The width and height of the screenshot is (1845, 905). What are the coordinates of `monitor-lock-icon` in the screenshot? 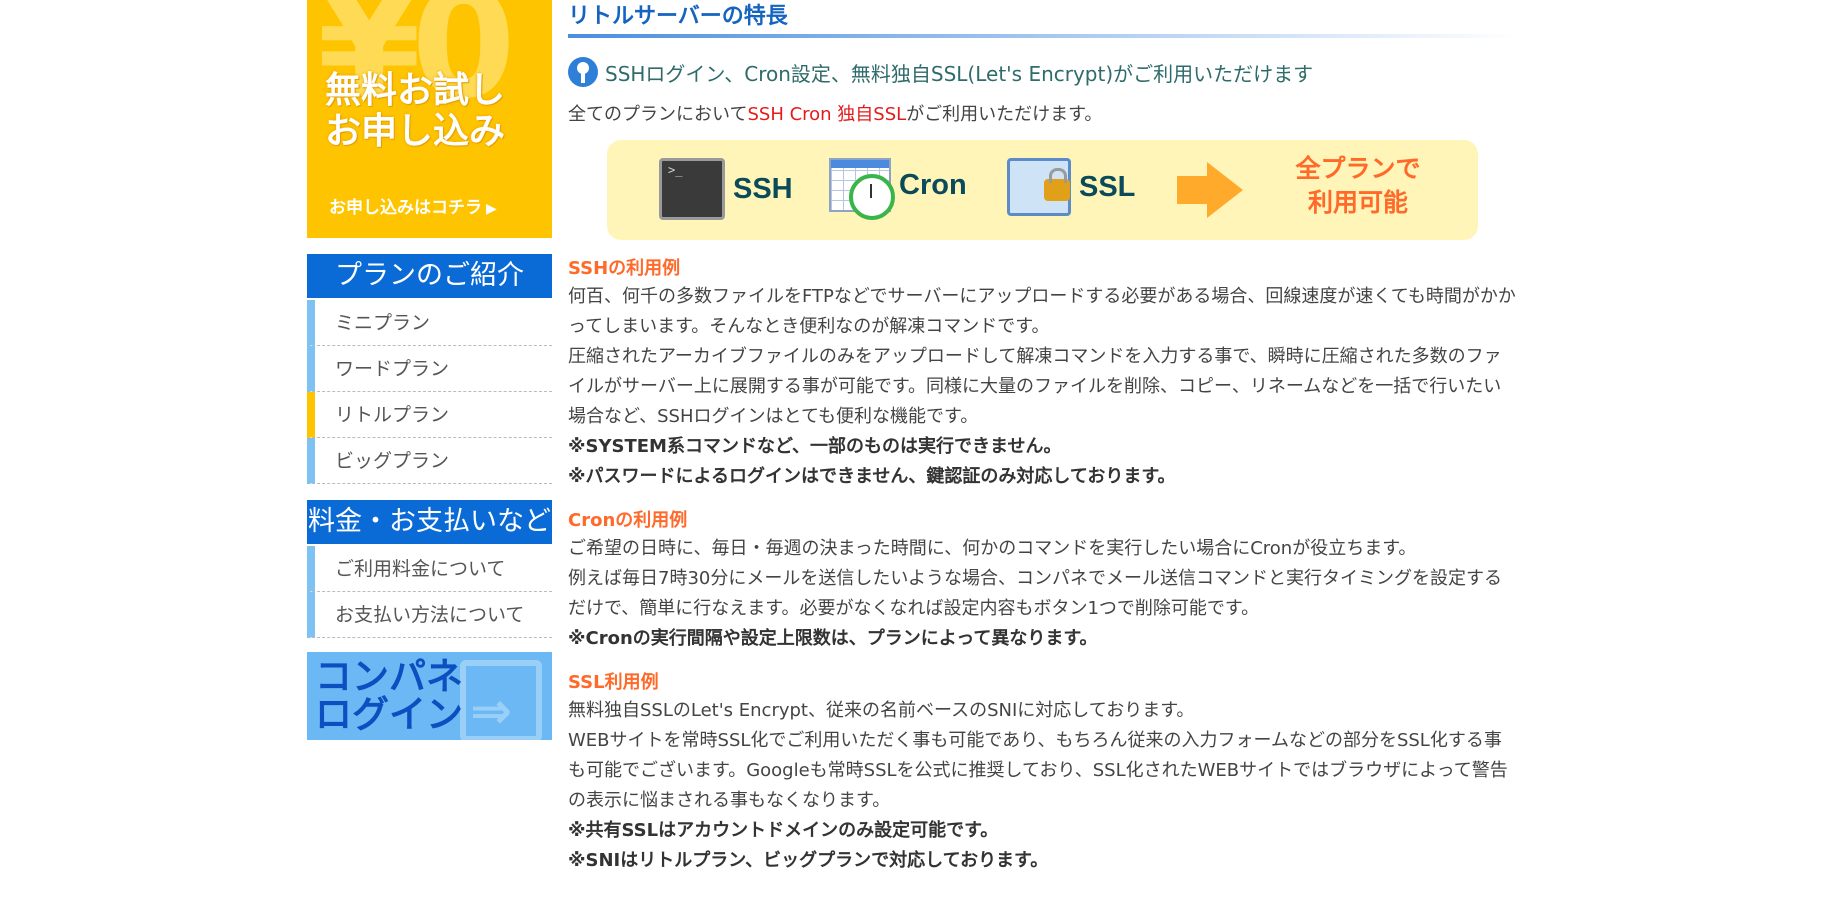 It's located at (1039, 187).